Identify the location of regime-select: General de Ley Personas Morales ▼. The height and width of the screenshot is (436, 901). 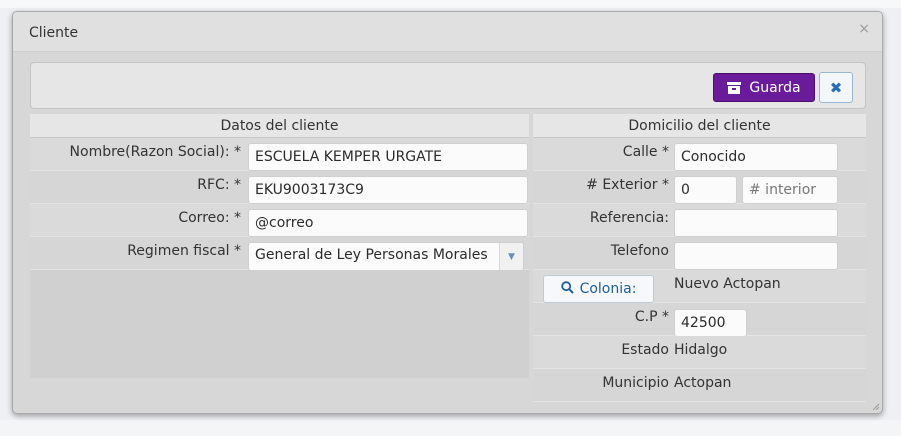
(386, 256).